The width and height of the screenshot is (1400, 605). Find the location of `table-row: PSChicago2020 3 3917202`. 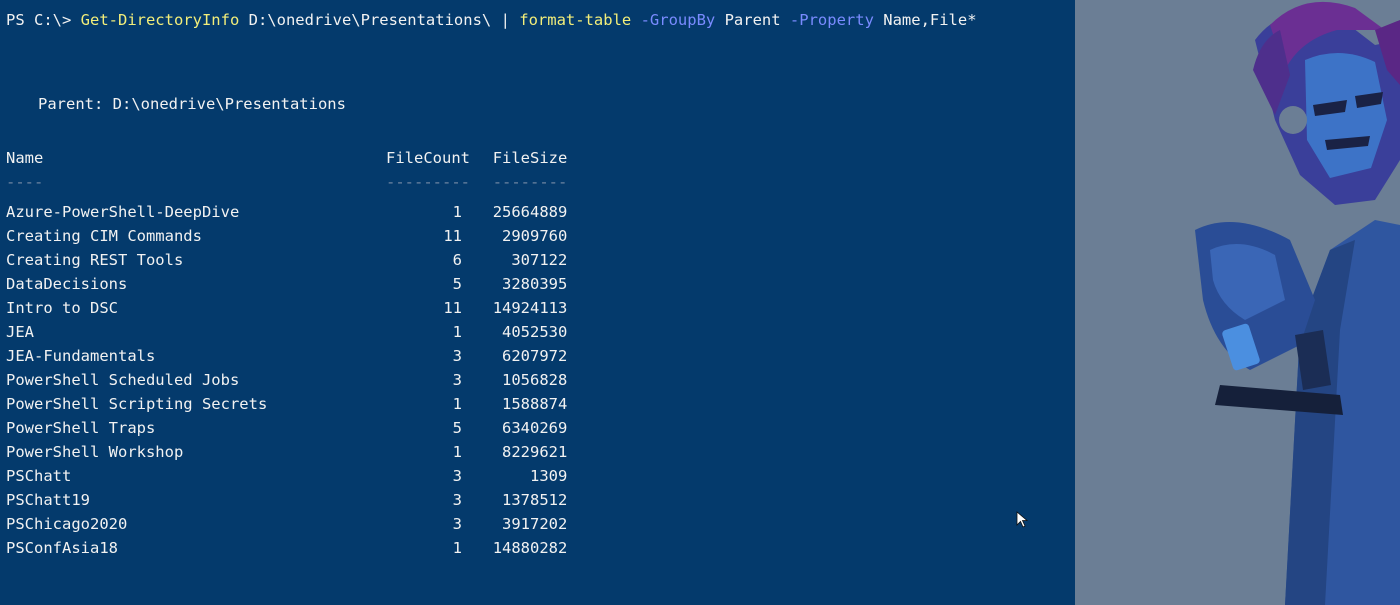

table-row: PSChicago2020 3 3917202 is located at coordinates (286, 524).